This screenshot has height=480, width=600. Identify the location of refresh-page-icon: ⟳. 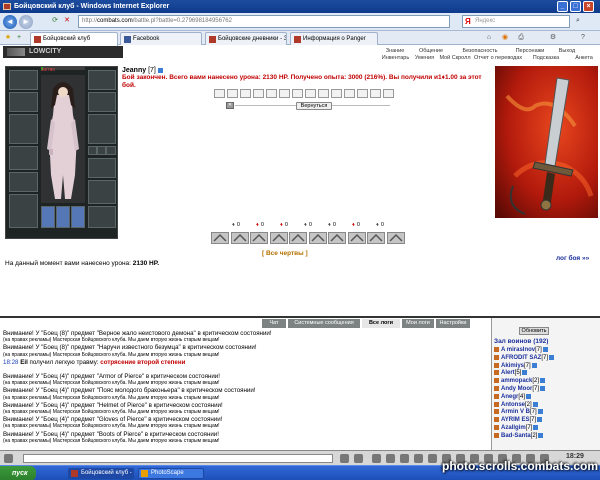
(55, 21).